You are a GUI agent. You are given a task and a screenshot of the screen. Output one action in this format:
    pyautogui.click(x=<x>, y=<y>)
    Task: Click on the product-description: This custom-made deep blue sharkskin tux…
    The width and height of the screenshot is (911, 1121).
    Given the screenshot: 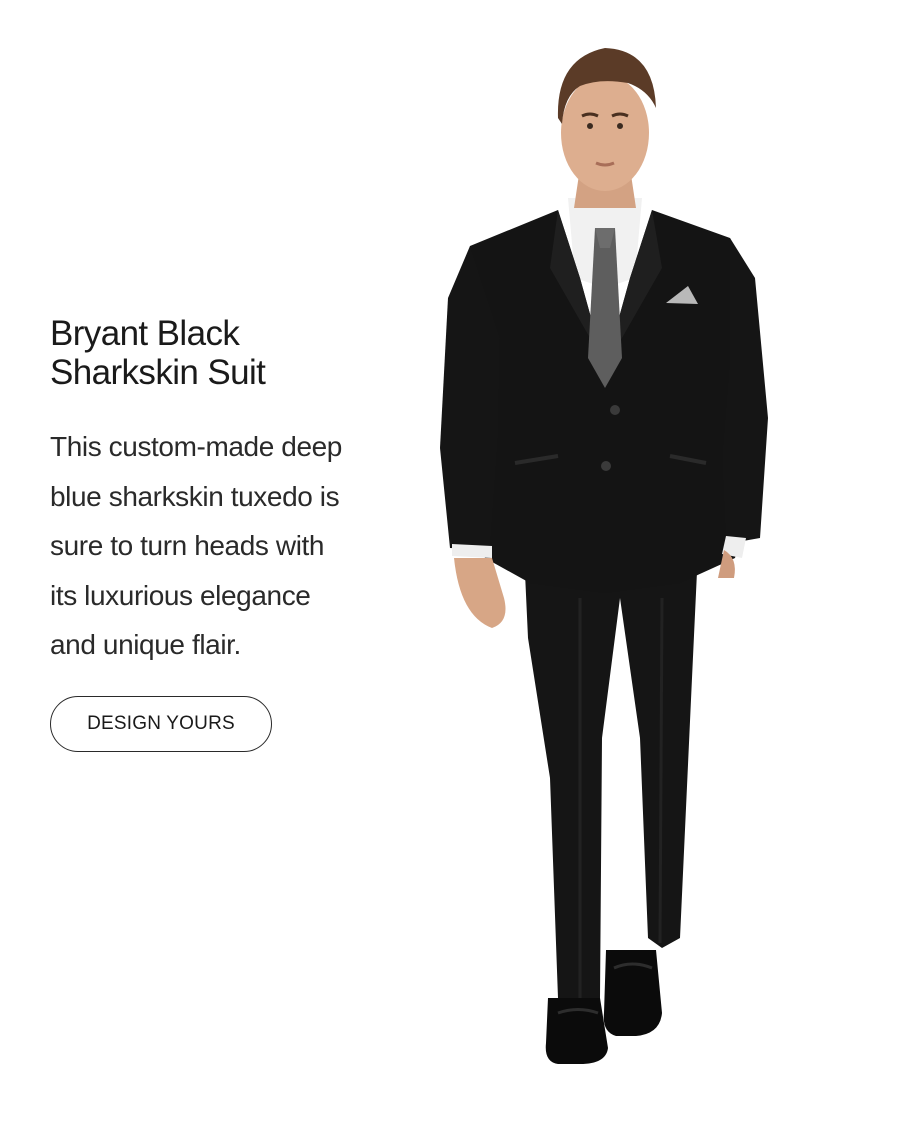 What is the action you would take?
    pyautogui.click(x=196, y=545)
    